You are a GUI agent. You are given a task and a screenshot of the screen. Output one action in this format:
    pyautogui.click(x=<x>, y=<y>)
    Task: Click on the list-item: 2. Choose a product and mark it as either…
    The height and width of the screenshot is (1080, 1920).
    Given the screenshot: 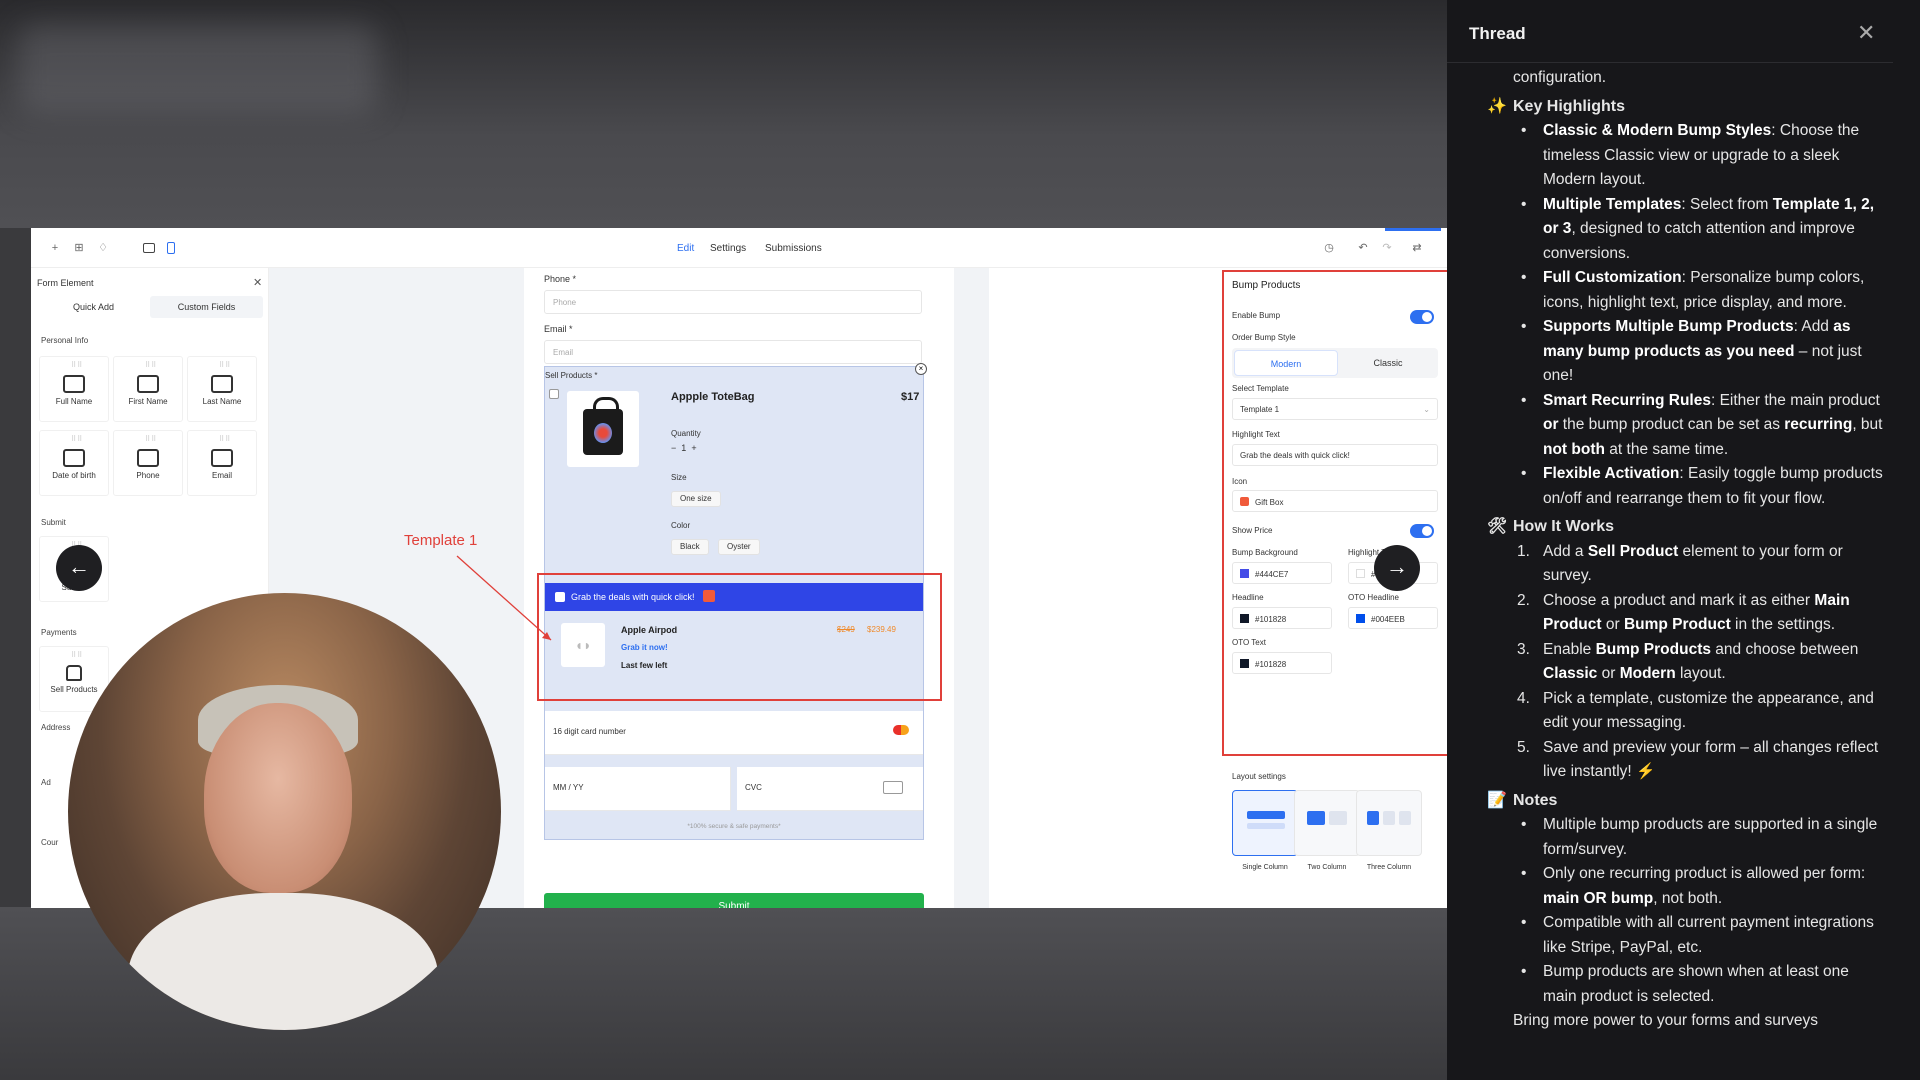 What is the action you would take?
    pyautogui.click(x=1683, y=612)
    